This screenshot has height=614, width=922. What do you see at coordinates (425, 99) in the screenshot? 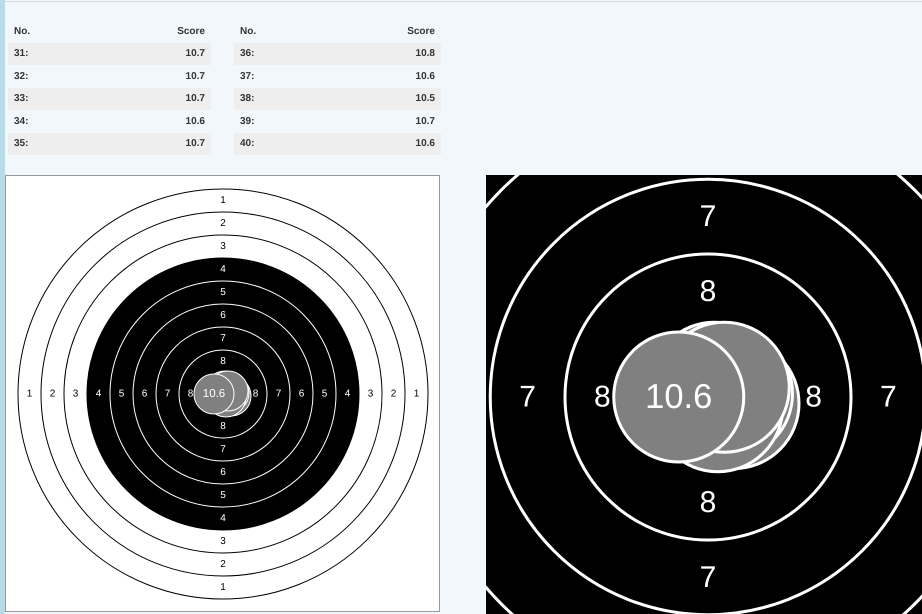
I see `shot-score: 10.5` at bounding box center [425, 99].